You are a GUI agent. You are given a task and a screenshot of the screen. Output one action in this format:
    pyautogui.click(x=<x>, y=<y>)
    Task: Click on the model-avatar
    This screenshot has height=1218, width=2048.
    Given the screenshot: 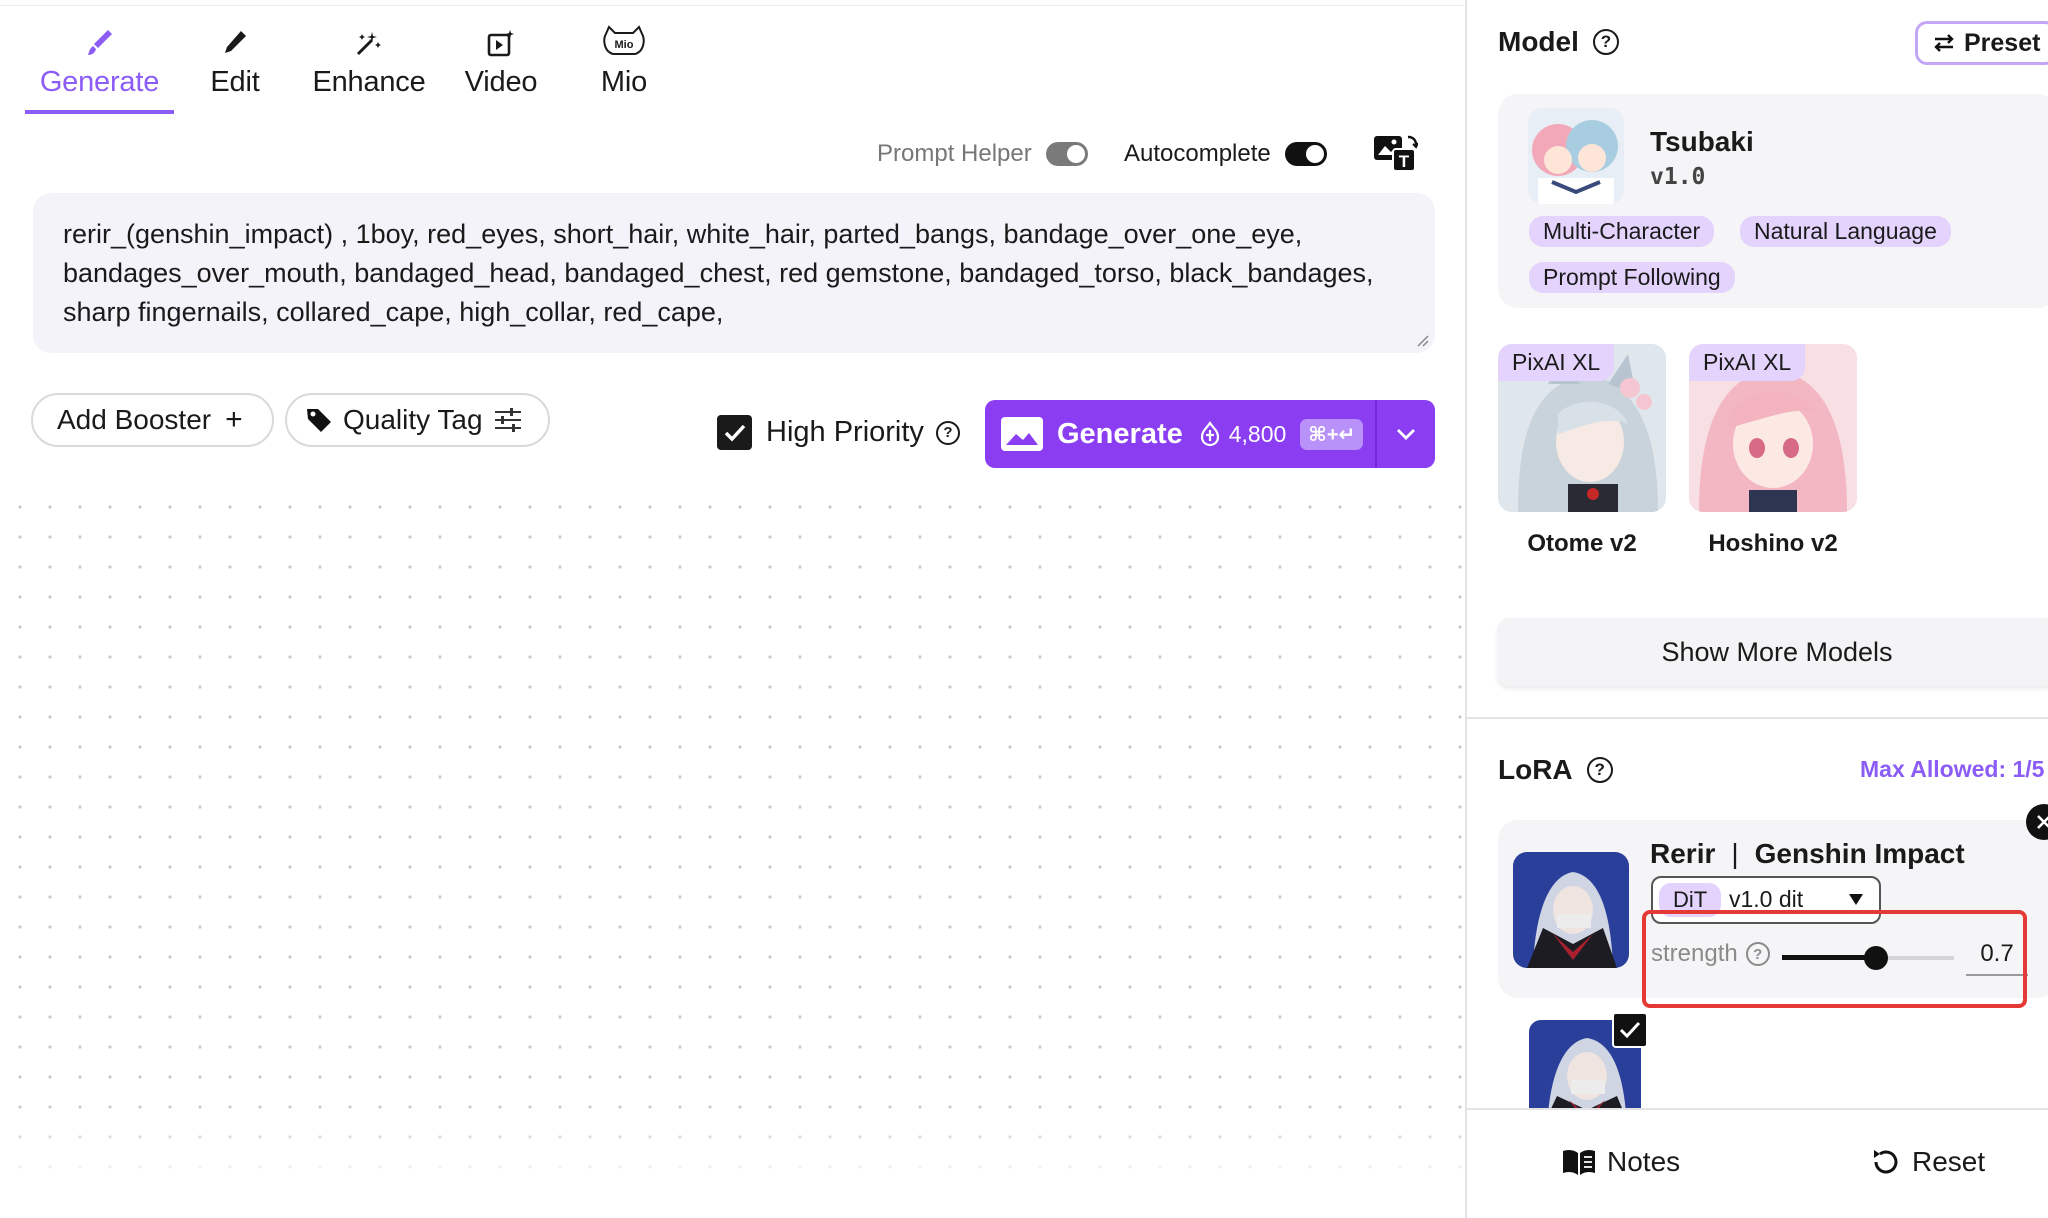 What is the action you would take?
    pyautogui.click(x=1576, y=156)
    